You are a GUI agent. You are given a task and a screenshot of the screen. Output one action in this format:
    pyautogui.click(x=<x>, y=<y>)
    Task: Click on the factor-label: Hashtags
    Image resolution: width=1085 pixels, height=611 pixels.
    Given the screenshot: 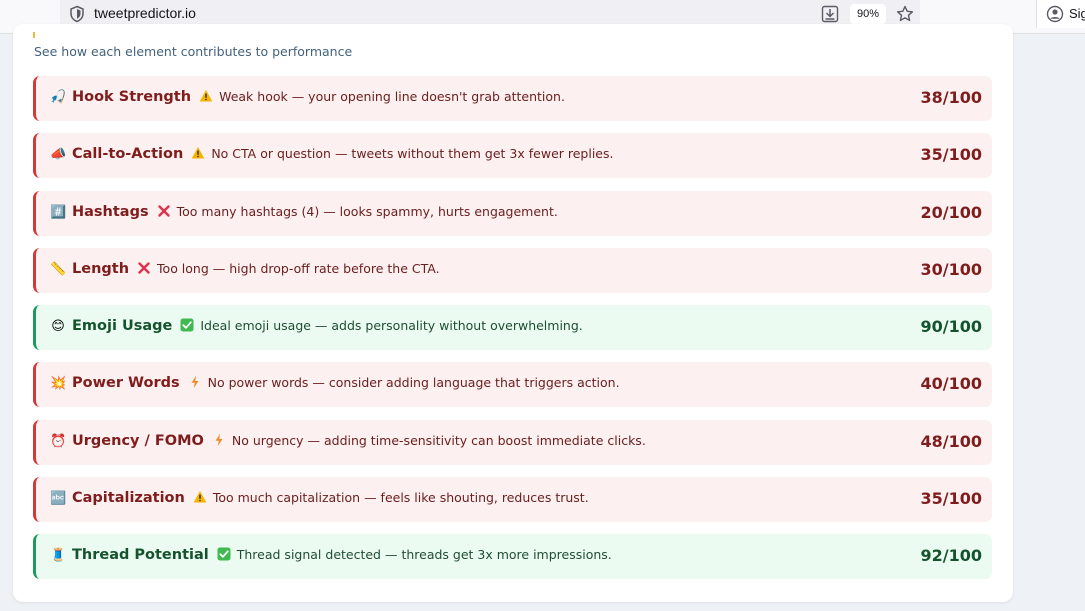 What is the action you would take?
    pyautogui.click(x=110, y=211)
    